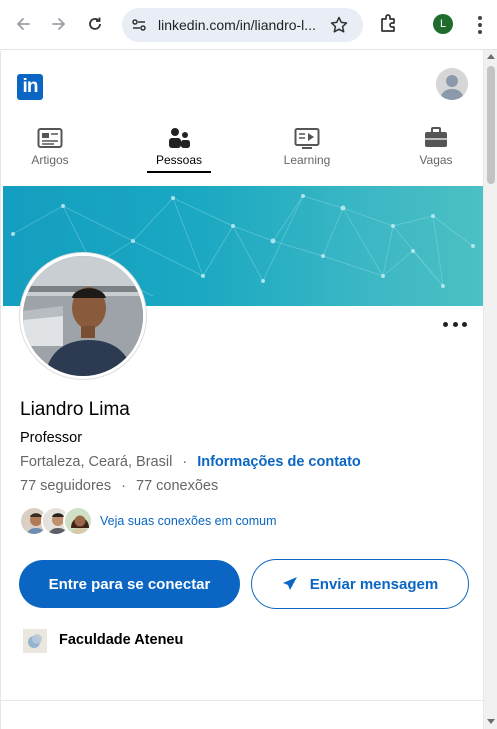  What do you see at coordinates (51, 438) in the screenshot?
I see `profile-headline: Professor` at bounding box center [51, 438].